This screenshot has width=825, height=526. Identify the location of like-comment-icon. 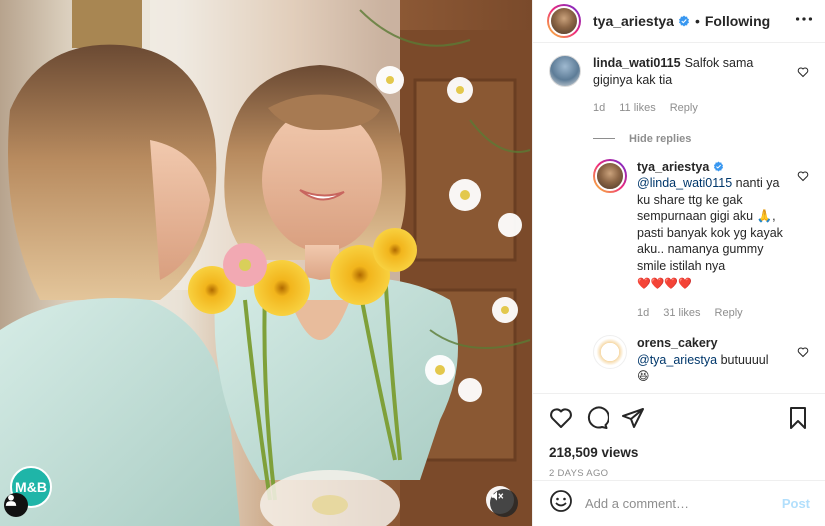
(803, 74).